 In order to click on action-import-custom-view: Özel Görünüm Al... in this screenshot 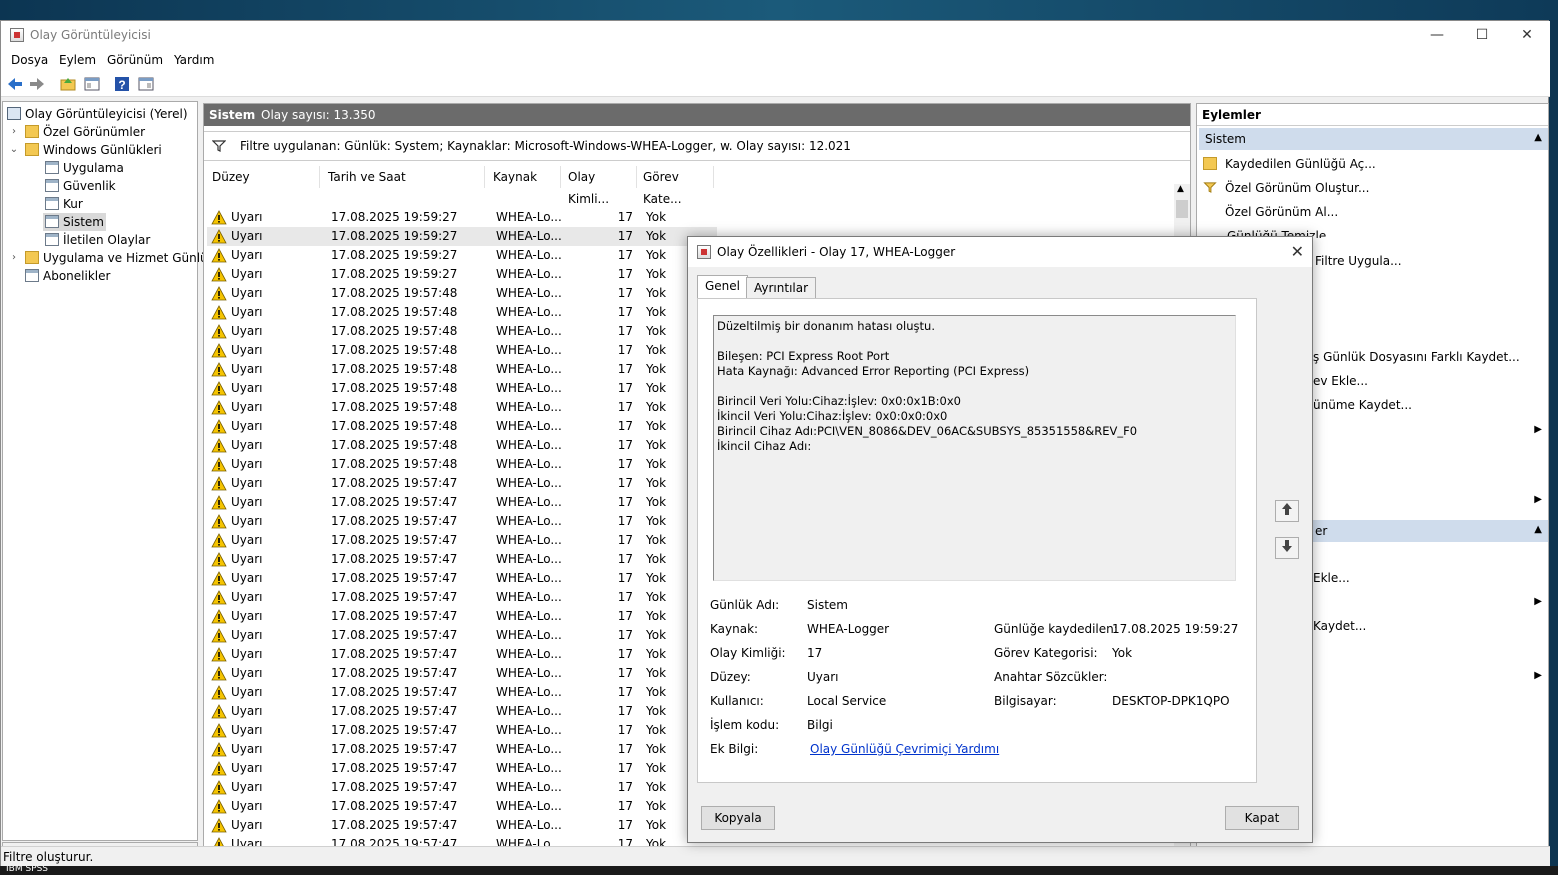, I will do `click(1281, 212)`.